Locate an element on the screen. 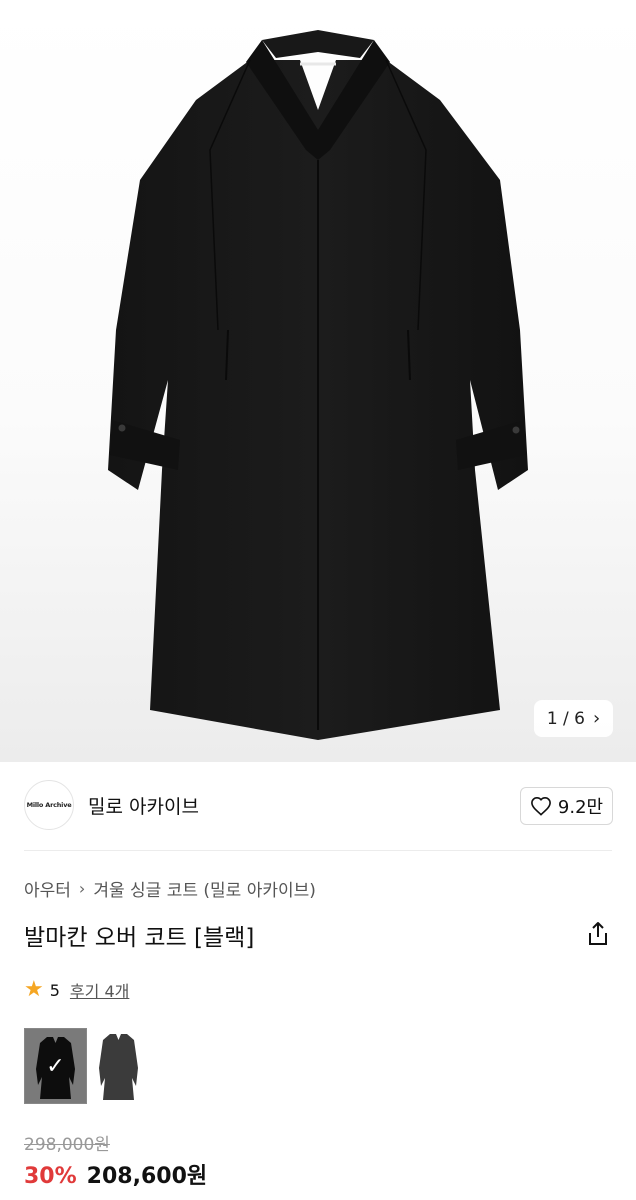 This screenshot has width=636, height=1200. swatch-charcoal is located at coordinates (118, 1066).